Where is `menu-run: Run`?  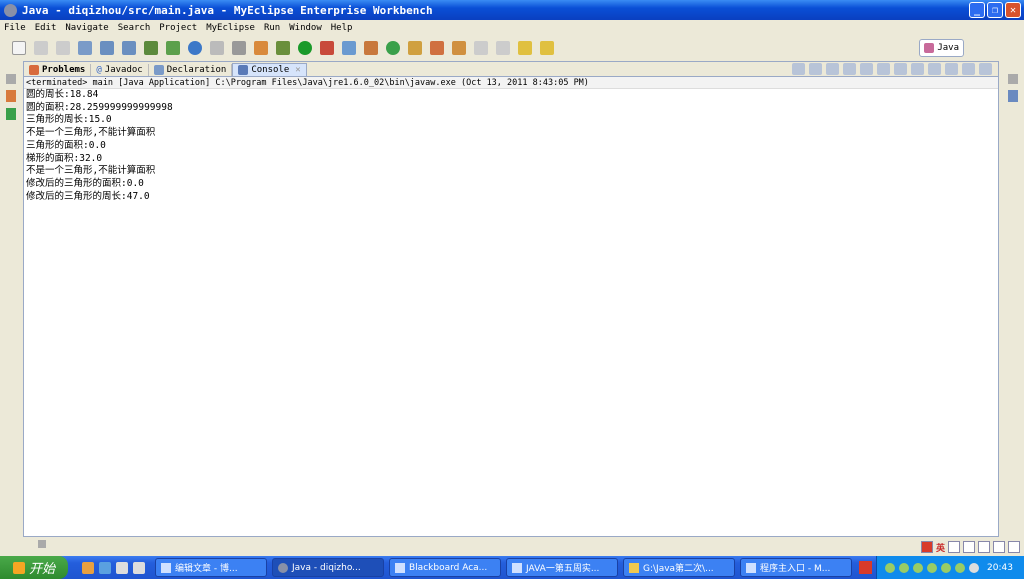 menu-run: Run is located at coordinates (272, 28).